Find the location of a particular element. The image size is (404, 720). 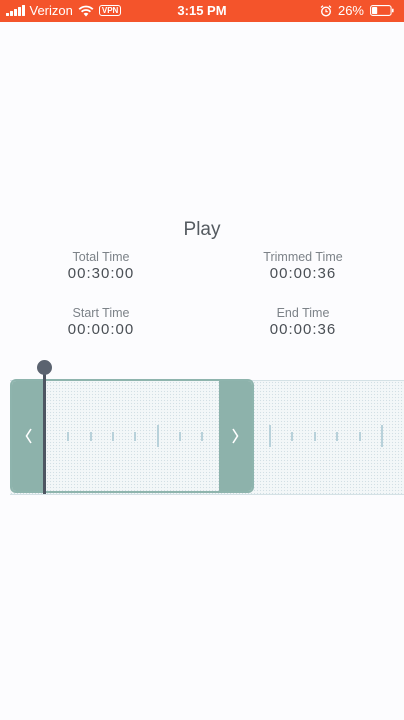

trim-start-handle is located at coordinates (28, 436).